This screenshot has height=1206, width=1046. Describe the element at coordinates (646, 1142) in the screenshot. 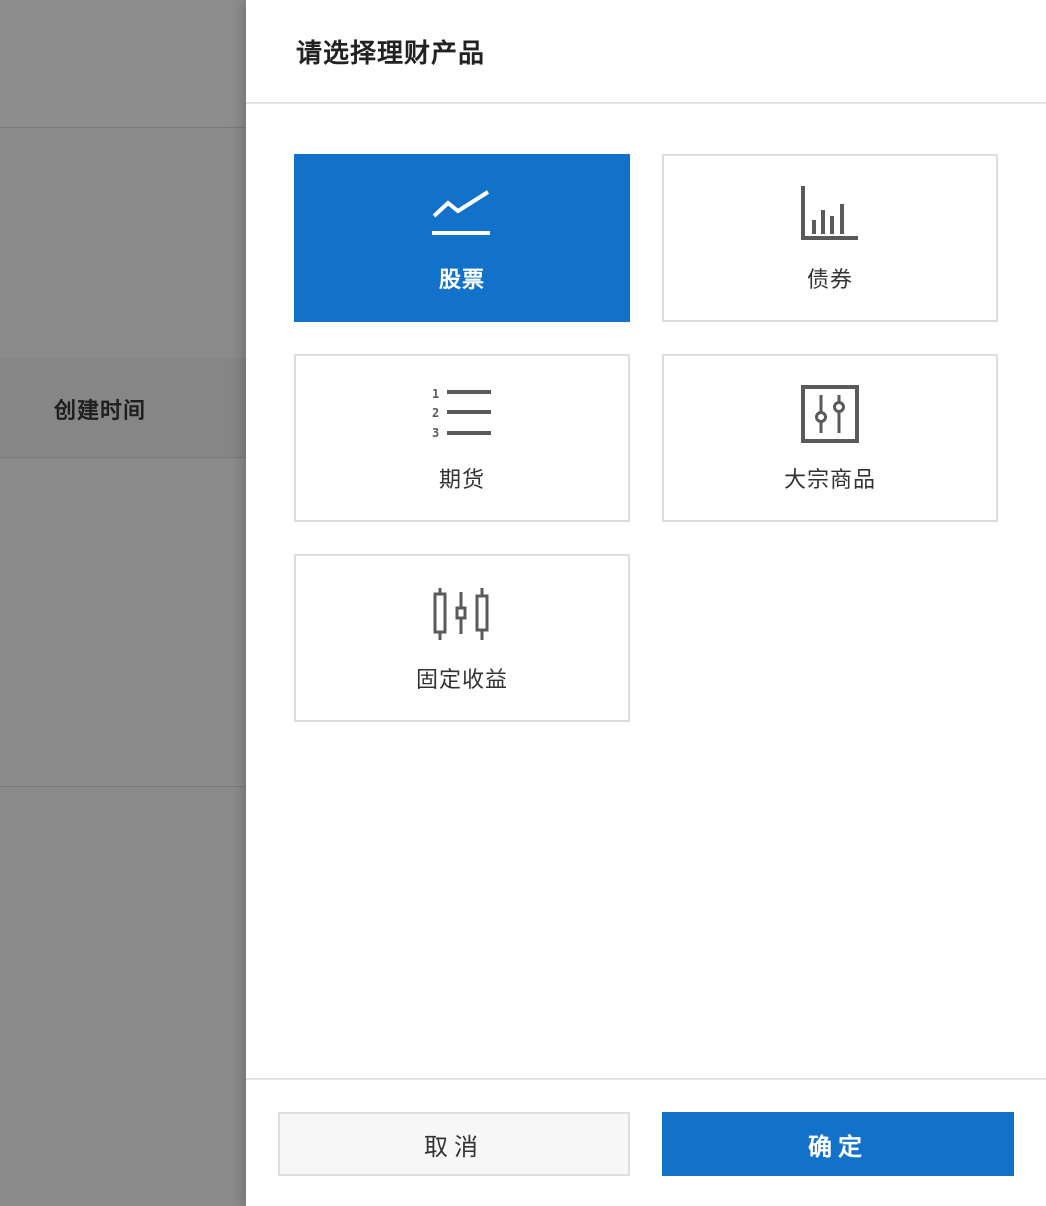

I see `drawer-footer: 取消 确定` at that location.